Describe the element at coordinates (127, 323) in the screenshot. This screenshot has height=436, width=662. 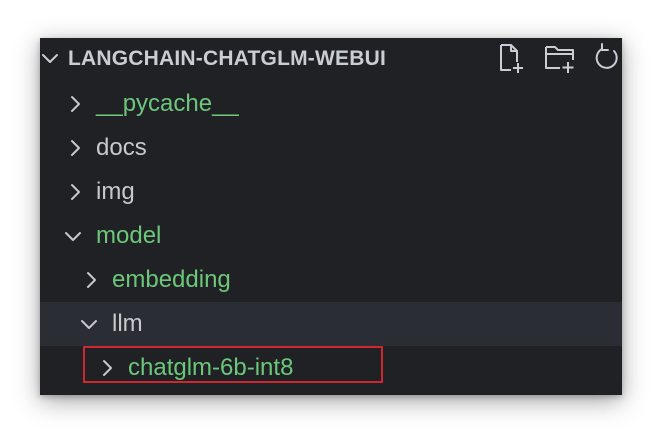
I see `tree-item-label: llm` at that location.